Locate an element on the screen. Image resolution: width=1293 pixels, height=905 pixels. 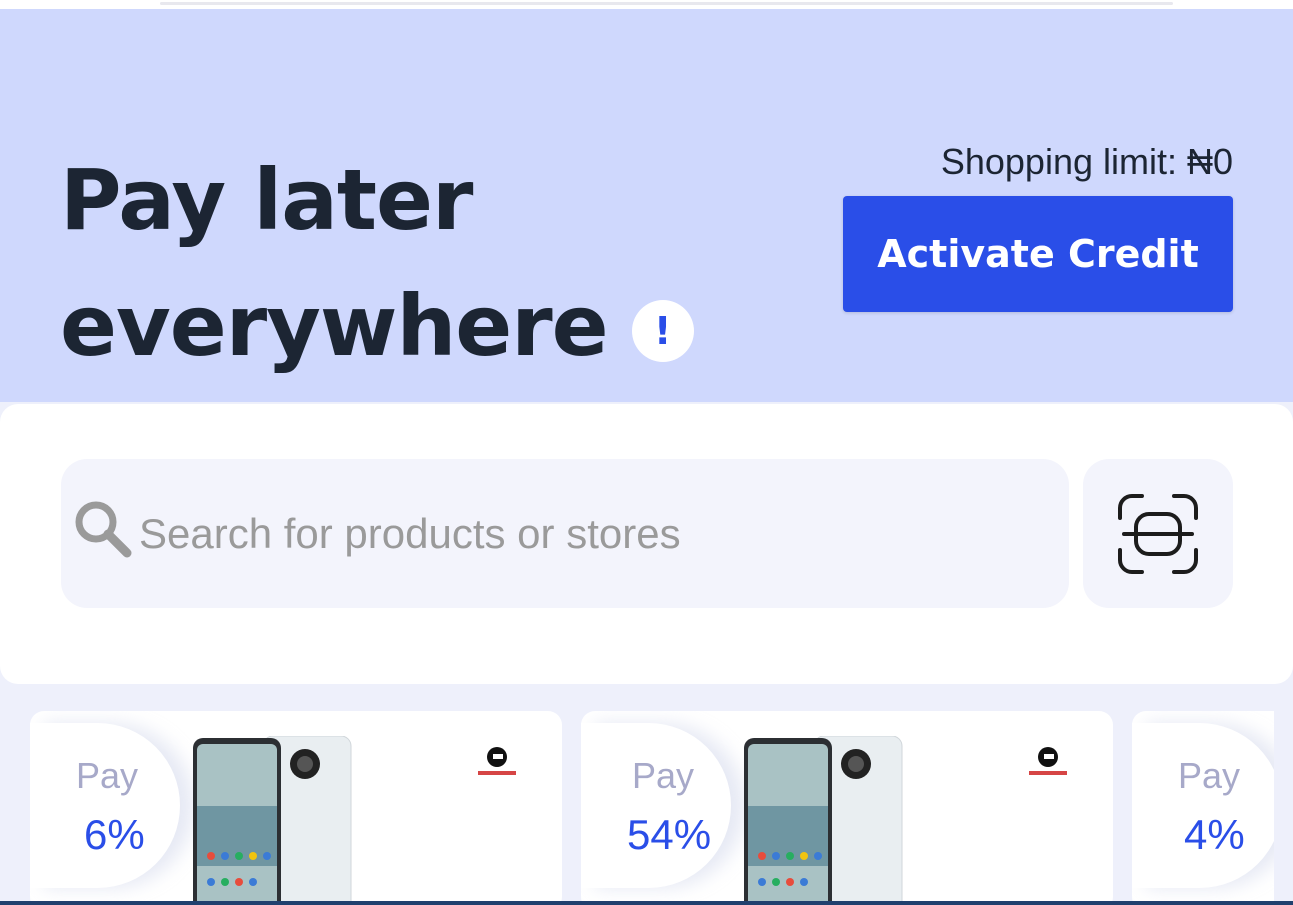
scan-button is located at coordinates (1158, 533).